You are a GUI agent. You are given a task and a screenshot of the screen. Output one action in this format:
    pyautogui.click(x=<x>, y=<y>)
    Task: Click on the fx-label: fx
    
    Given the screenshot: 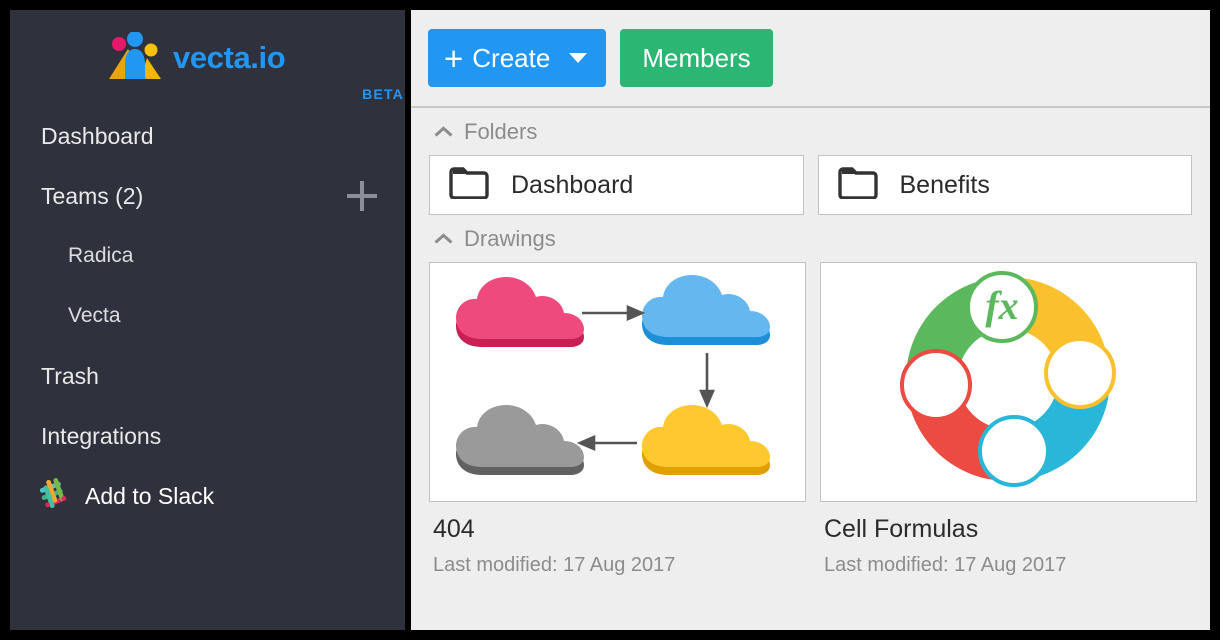 What is the action you would take?
    pyautogui.click(x=1001, y=305)
    